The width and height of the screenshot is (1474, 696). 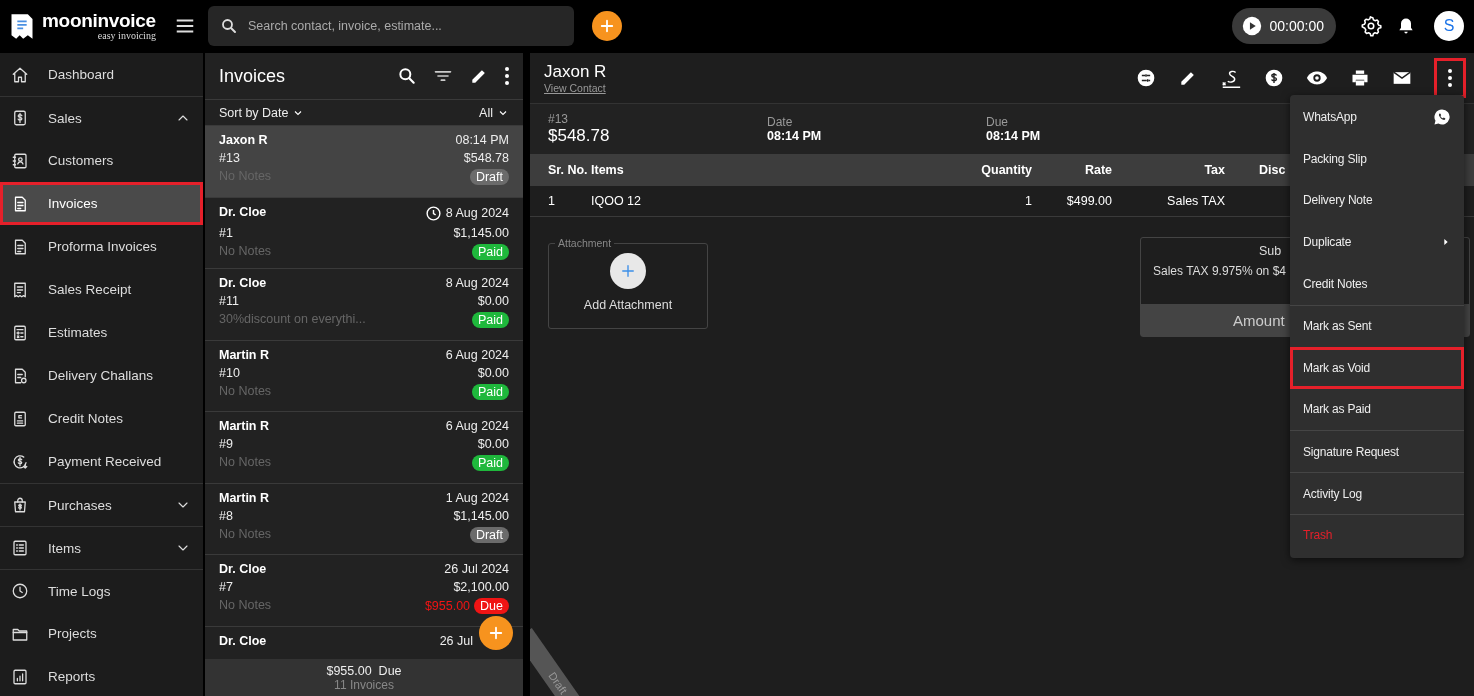 What do you see at coordinates (575, 88) in the screenshot?
I see `view-contact-link: View Contact` at bounding box center [575, 88].